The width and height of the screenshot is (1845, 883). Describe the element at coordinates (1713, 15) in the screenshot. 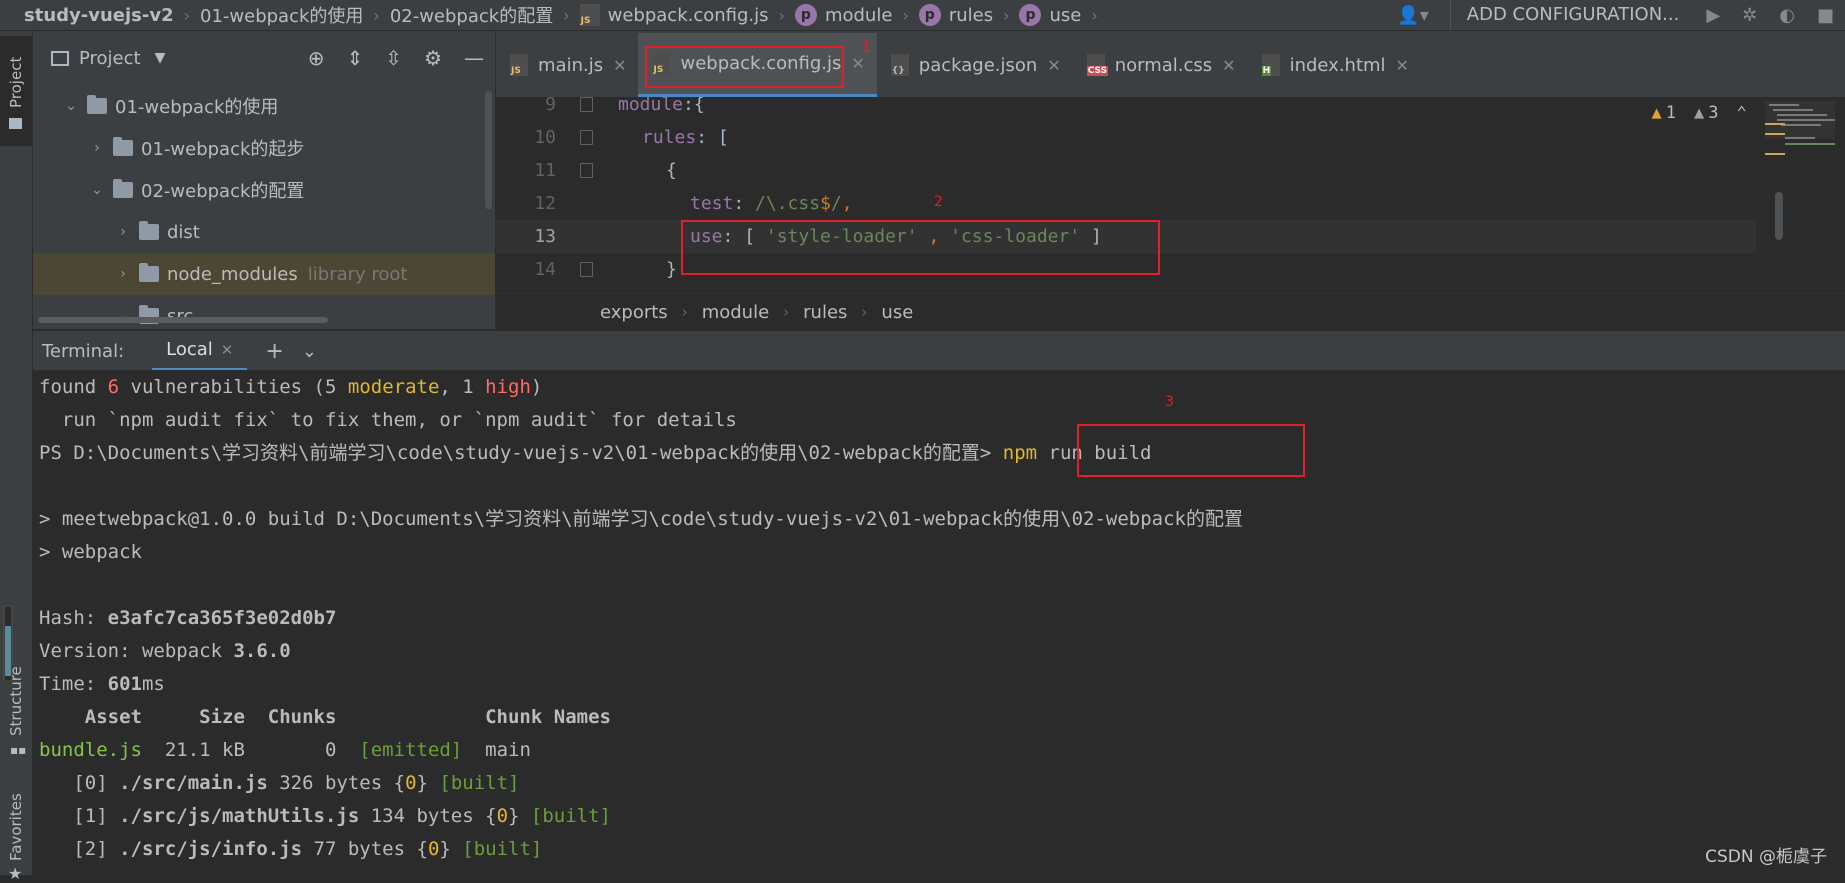

I see `run-icon: ▶` at that location.